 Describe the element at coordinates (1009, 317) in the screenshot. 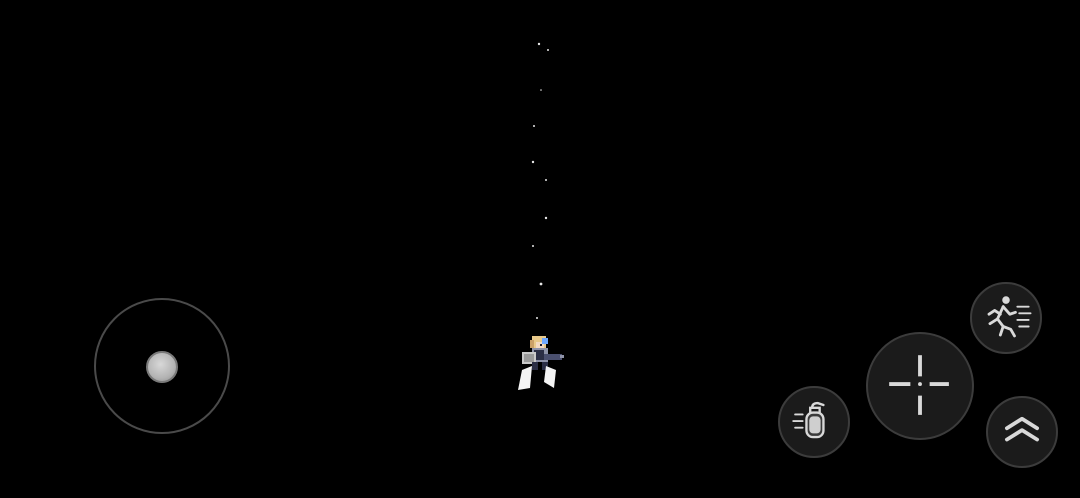

I see `running-figure-icon` at that location.